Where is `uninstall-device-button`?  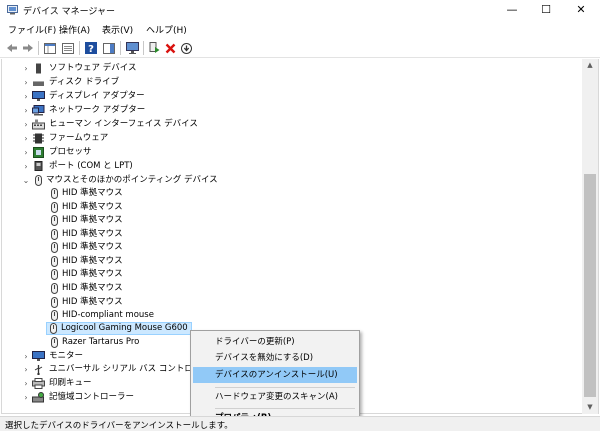
uninstall-device-button is located at coordinates (170, 48).